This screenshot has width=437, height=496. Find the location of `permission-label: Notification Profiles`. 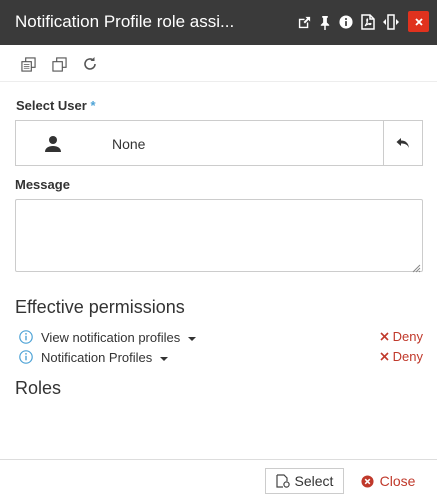

permission-label: Notification Profiles is located at coordinates (105, 357).